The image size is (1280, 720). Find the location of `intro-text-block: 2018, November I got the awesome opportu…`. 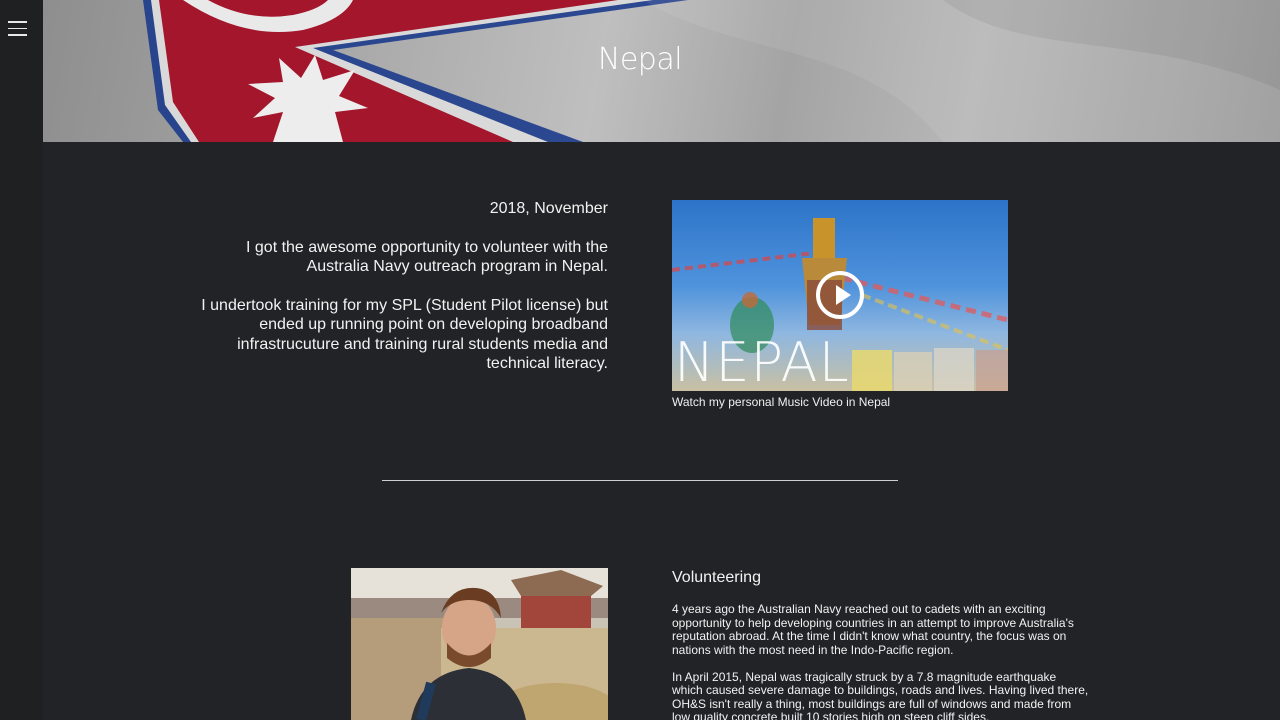

intro-text-block: 2018, November I got the awesome opportu… is located at coordinates (399, 296).